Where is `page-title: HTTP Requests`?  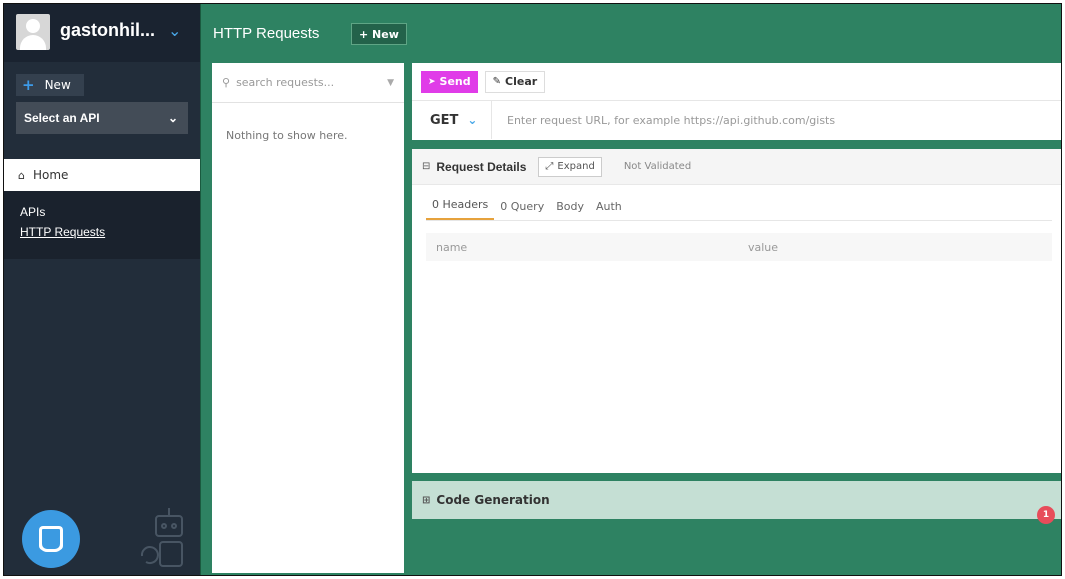 page-title: HTTP Requests is located at coordinates (266, 33).